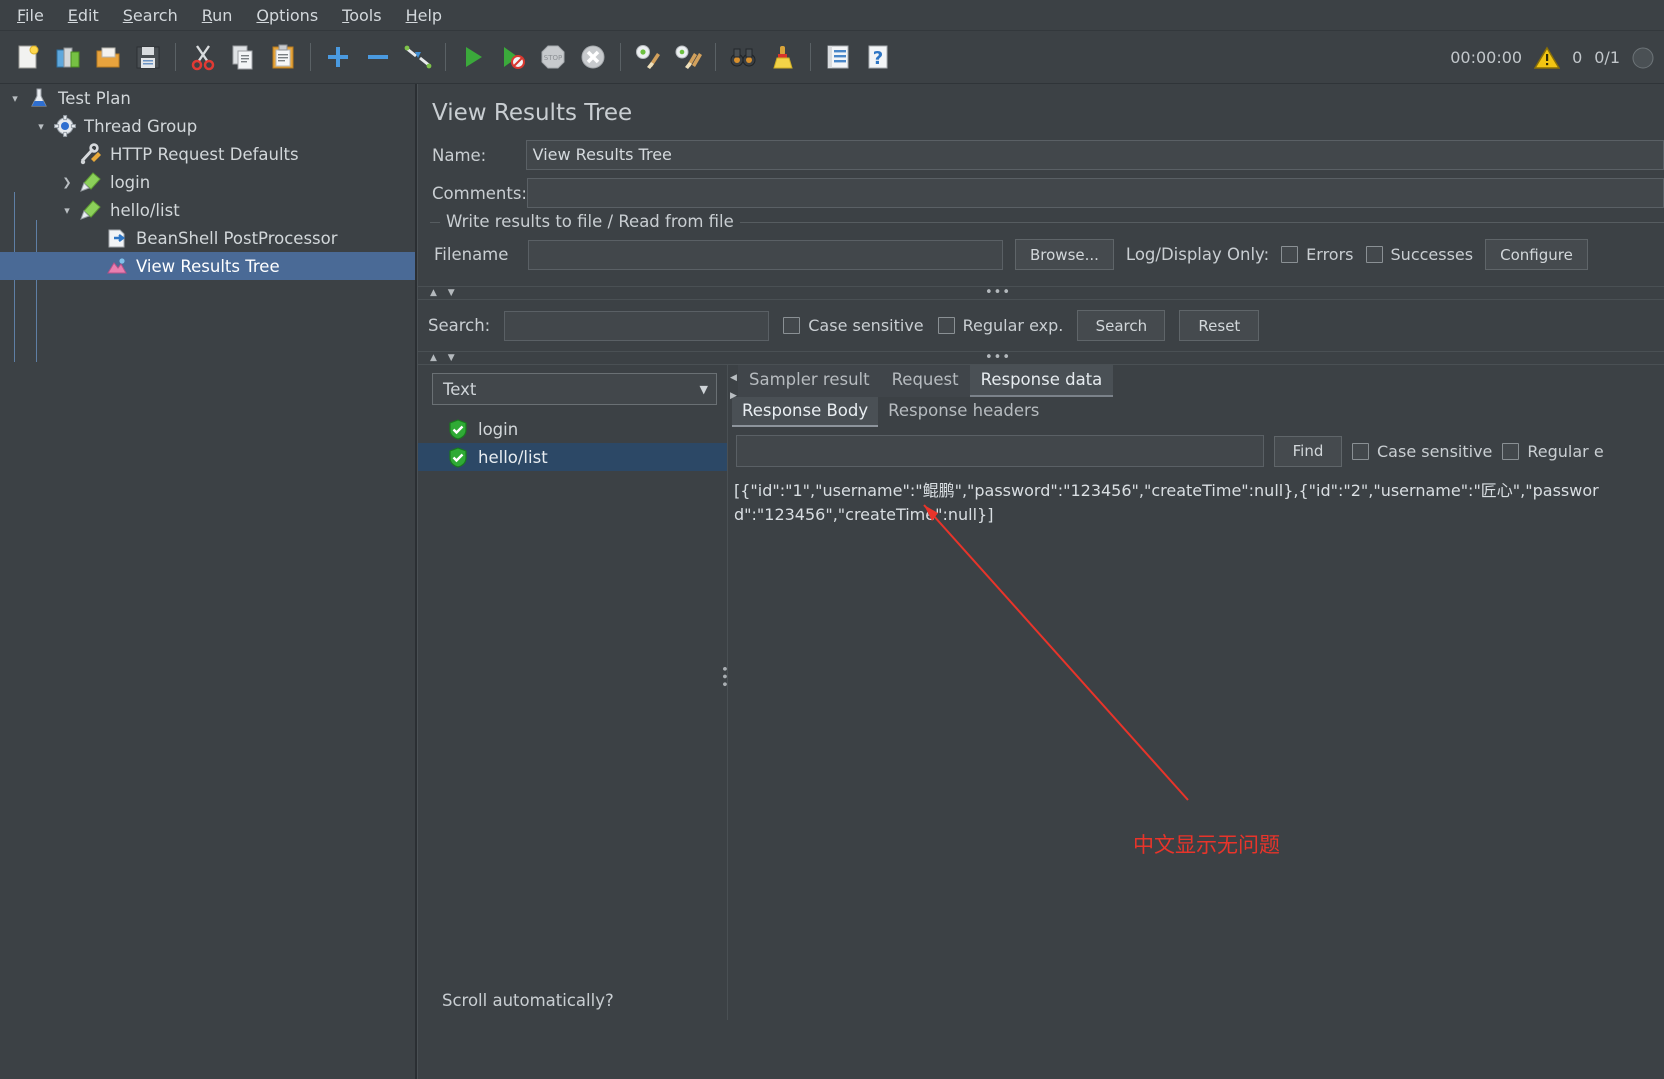 Image resolution: width=1664 pixels, height=1079 pixels. Describe the element at coordinates (805, 412) in the screenshot. I see `subtab-response-body: Response Body` at that location.